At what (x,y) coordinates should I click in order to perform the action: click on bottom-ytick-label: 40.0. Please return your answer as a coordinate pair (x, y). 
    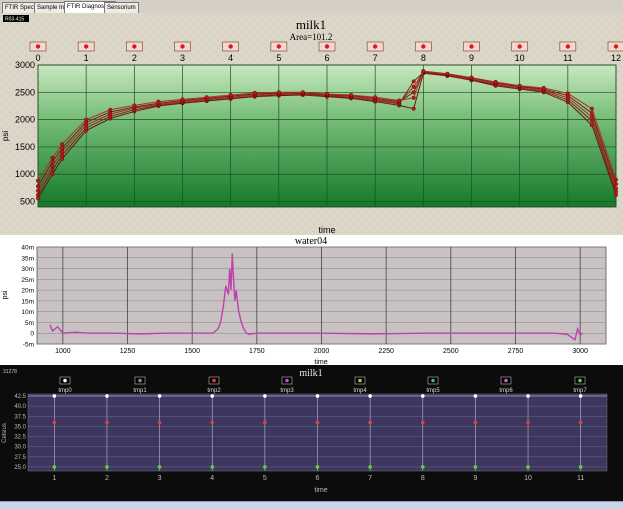
    Looking at the image, I should click on (20, 407).